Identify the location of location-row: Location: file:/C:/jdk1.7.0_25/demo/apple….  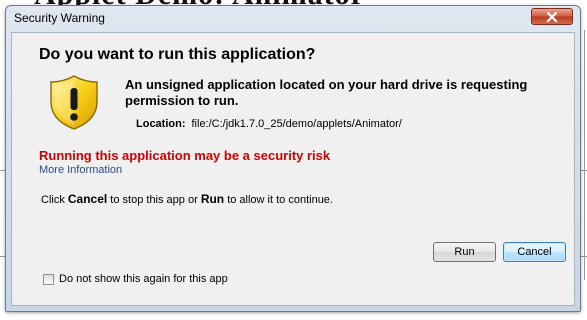
(269, 124).